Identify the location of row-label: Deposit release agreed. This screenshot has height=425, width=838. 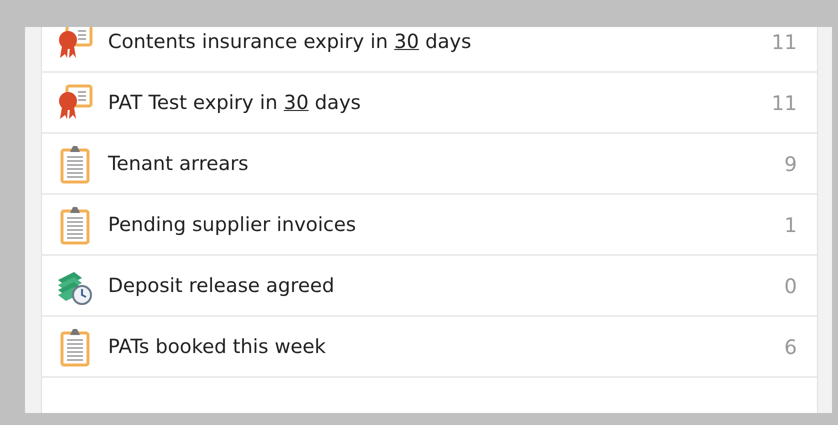
(221, 285).